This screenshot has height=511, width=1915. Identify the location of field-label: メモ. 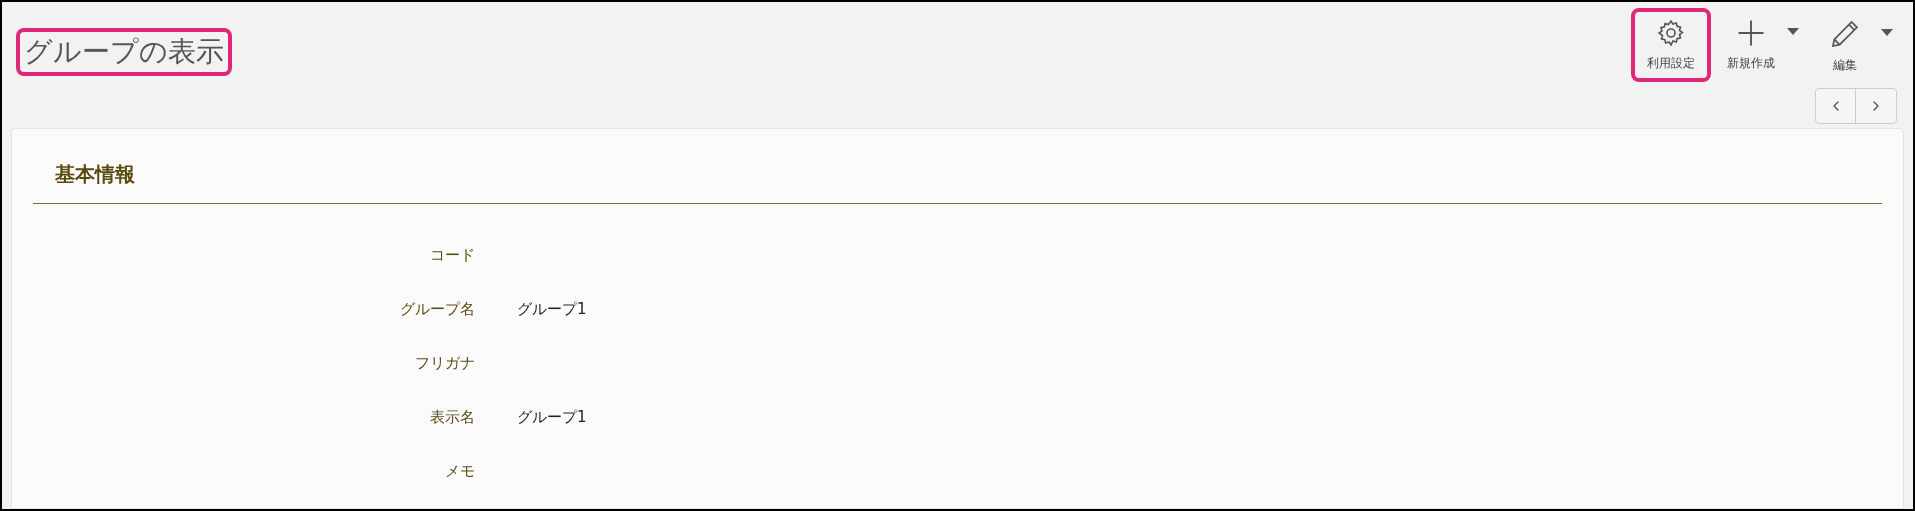
(459, 471).